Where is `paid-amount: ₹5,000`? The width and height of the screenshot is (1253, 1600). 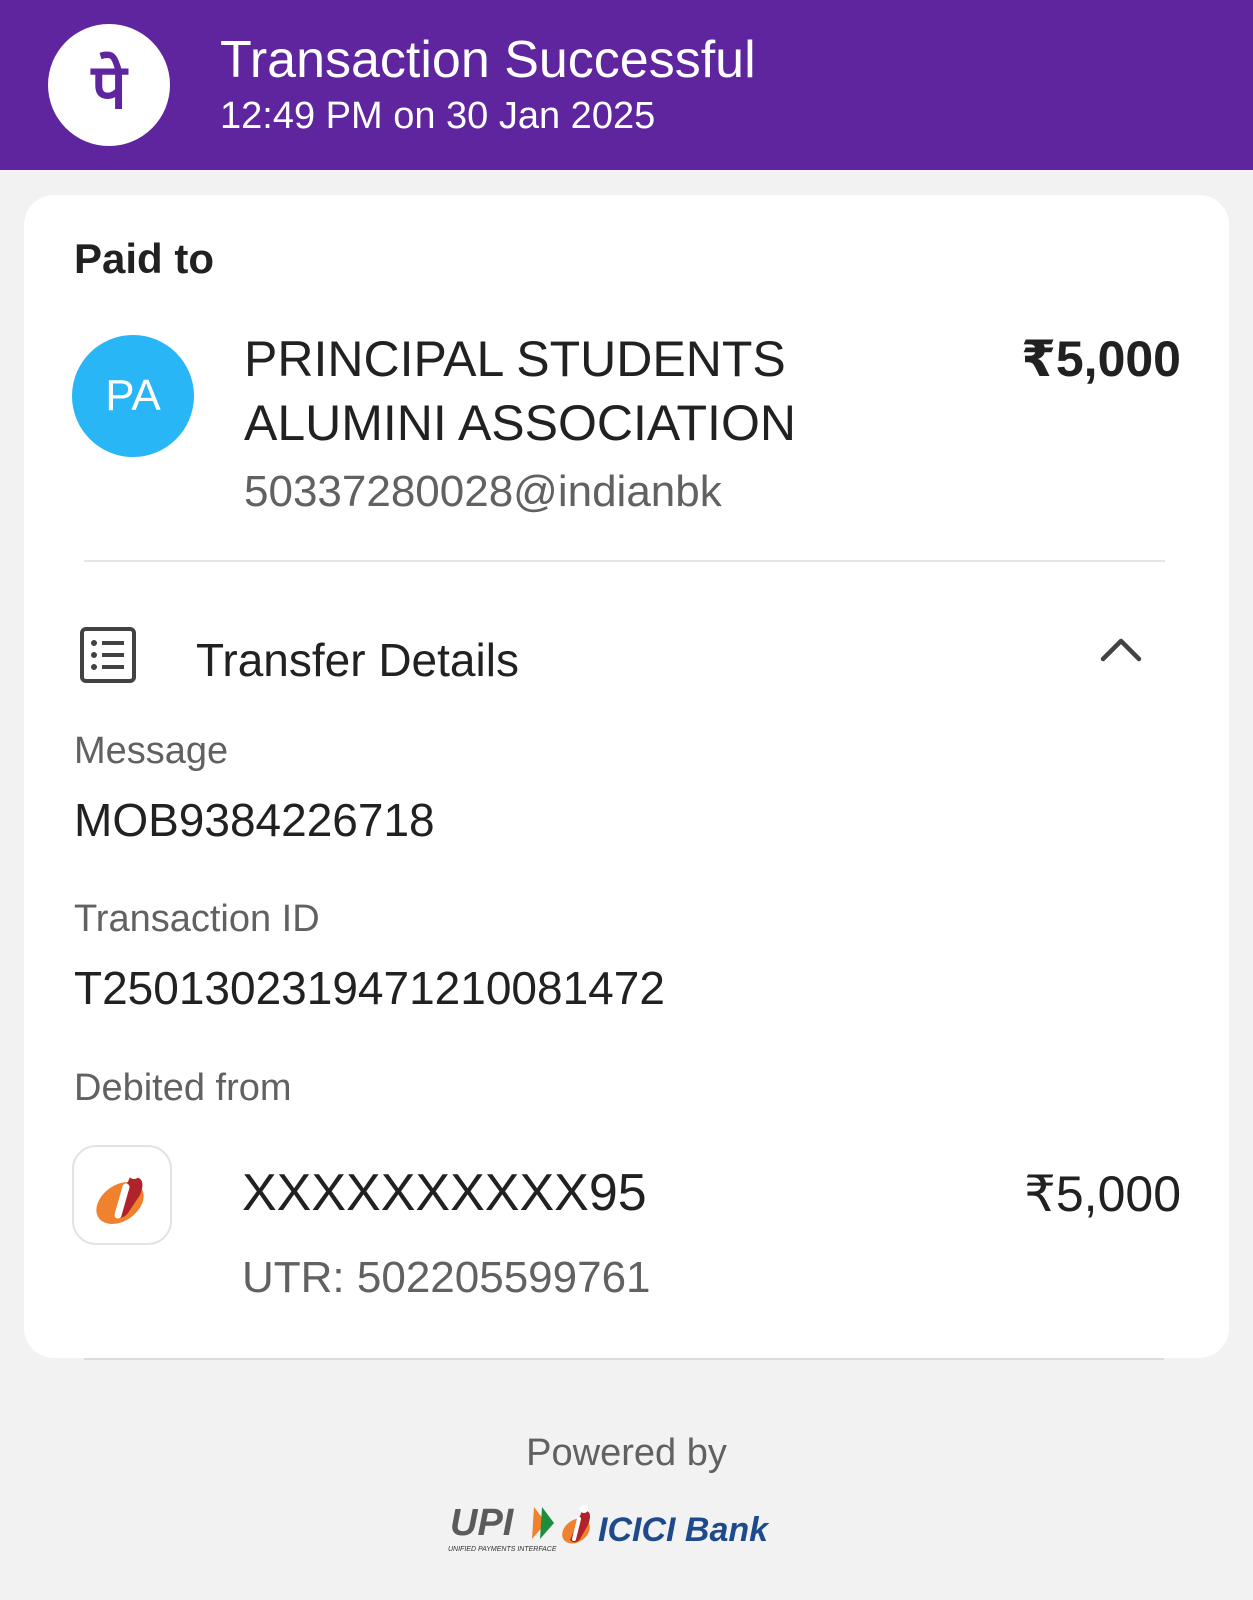
paid-amount: ₹5,000 is located at coordinates (1101, 359).